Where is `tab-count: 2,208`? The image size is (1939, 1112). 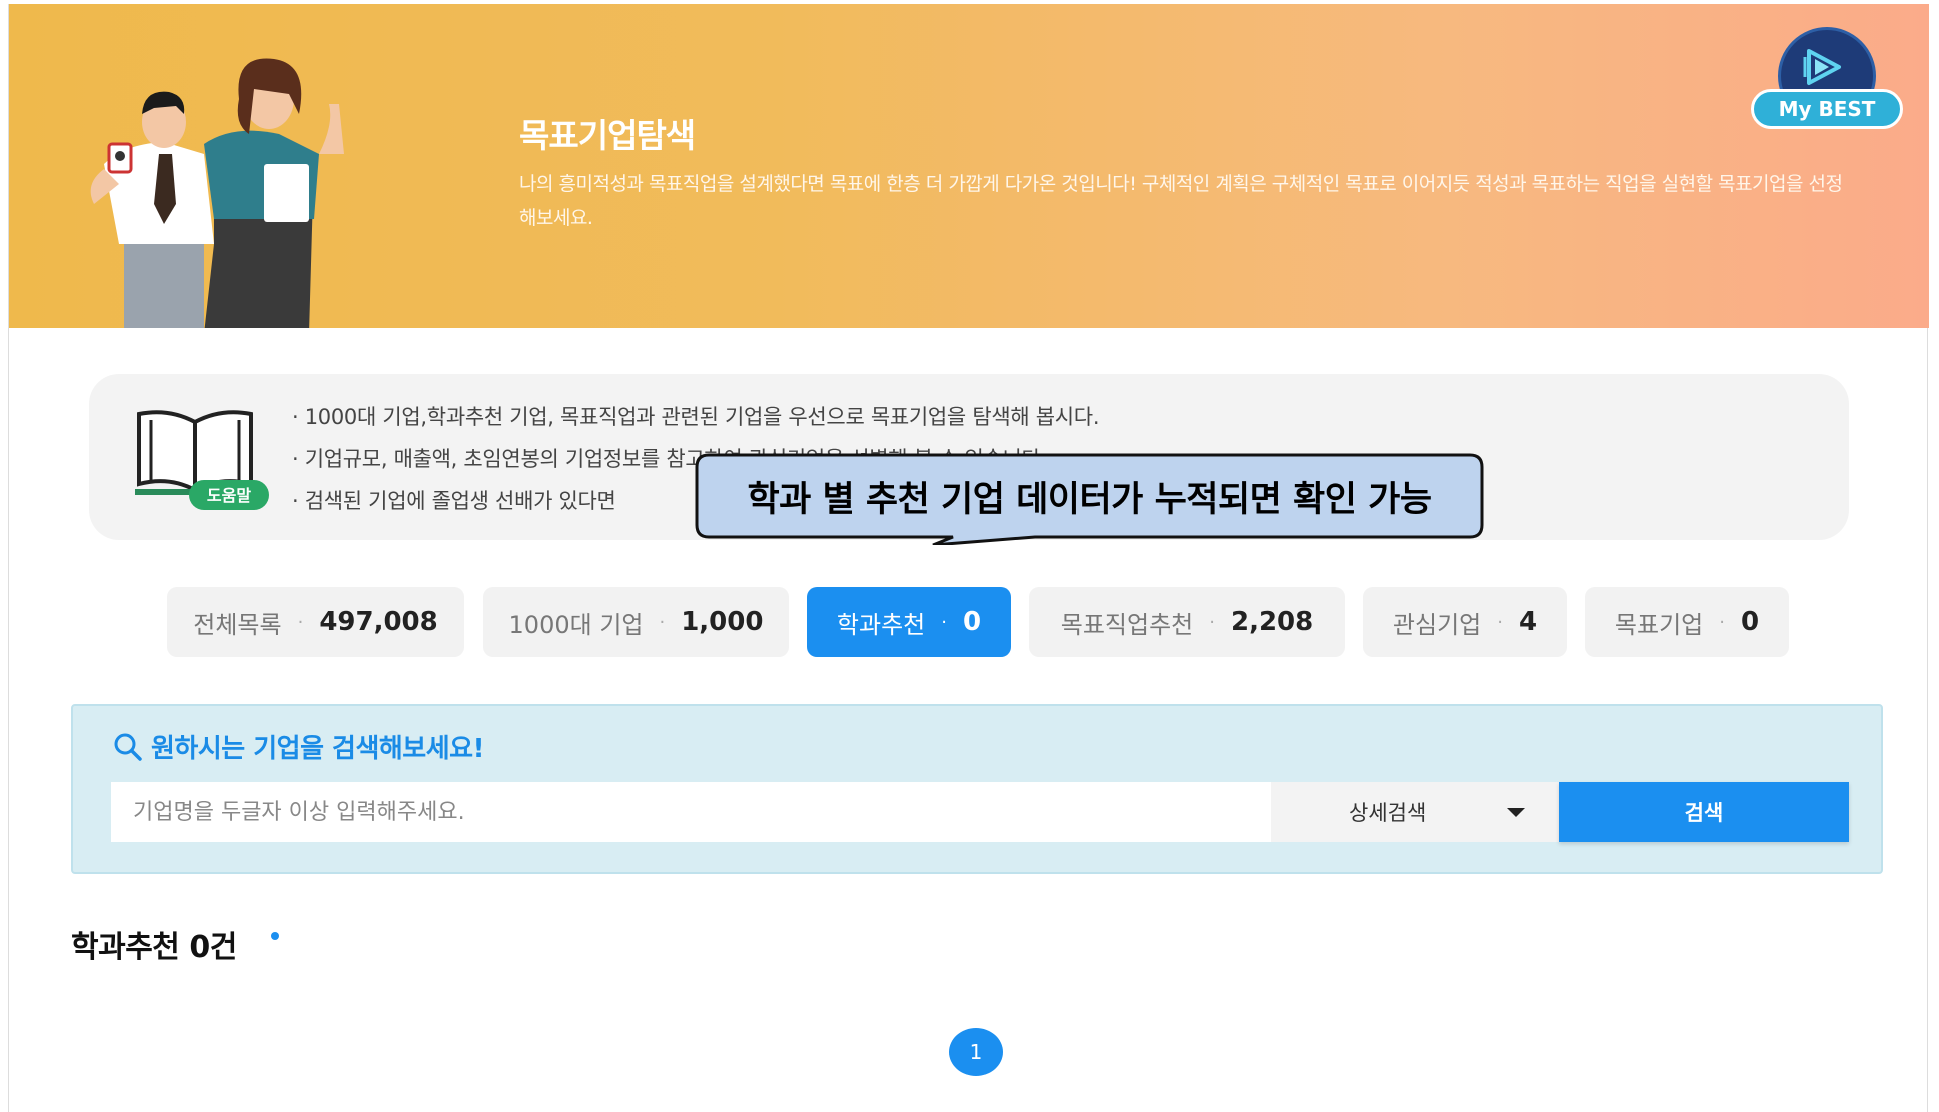 tab-count: 2,208 is located at coordinates (1272, 622).